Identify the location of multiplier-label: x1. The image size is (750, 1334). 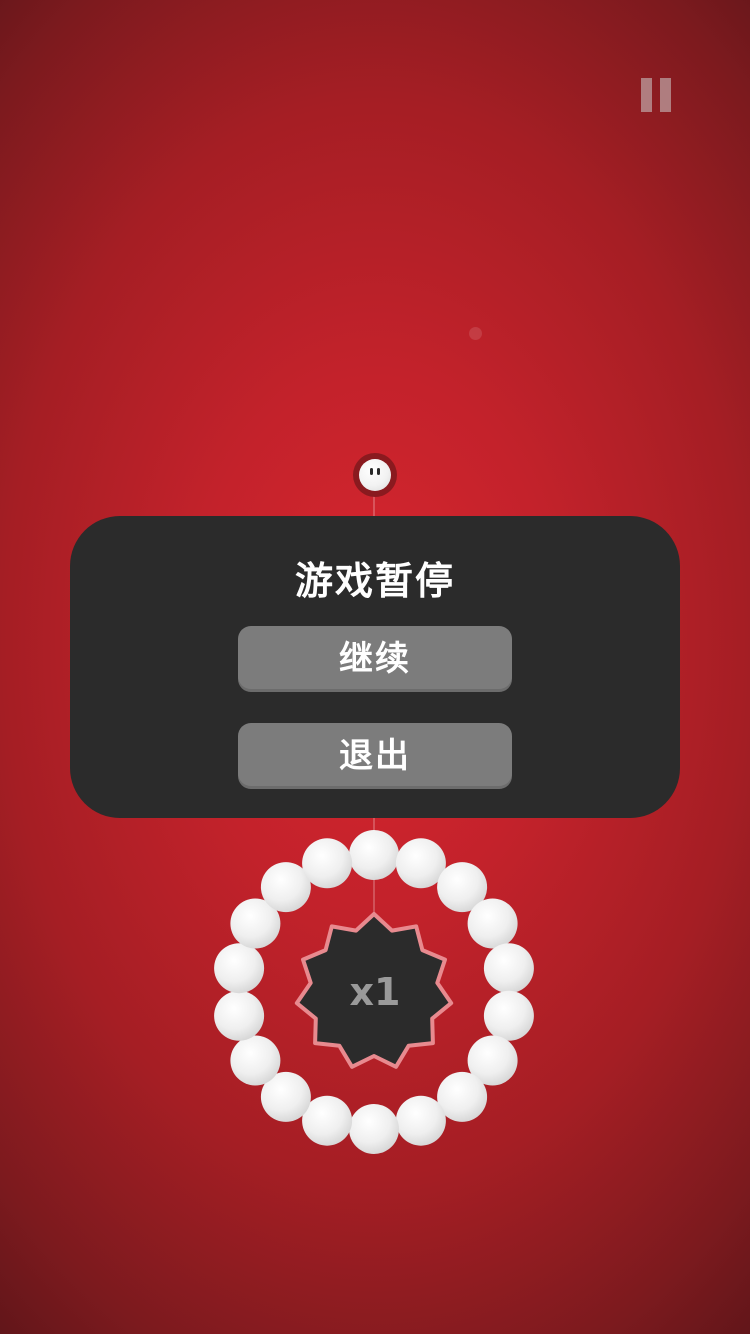
(375, 992).